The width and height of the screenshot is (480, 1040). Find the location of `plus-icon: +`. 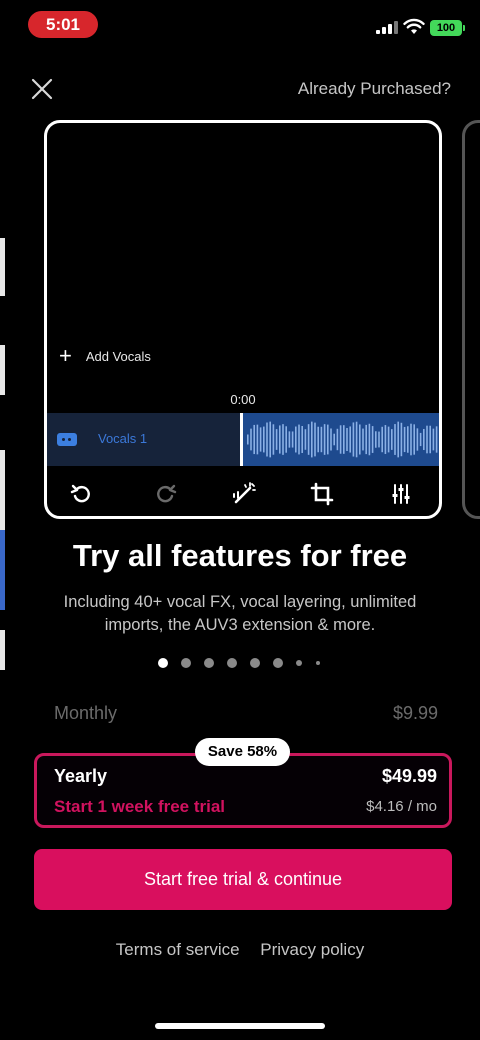

plus-icon: + is located at coordinates (65, 355).